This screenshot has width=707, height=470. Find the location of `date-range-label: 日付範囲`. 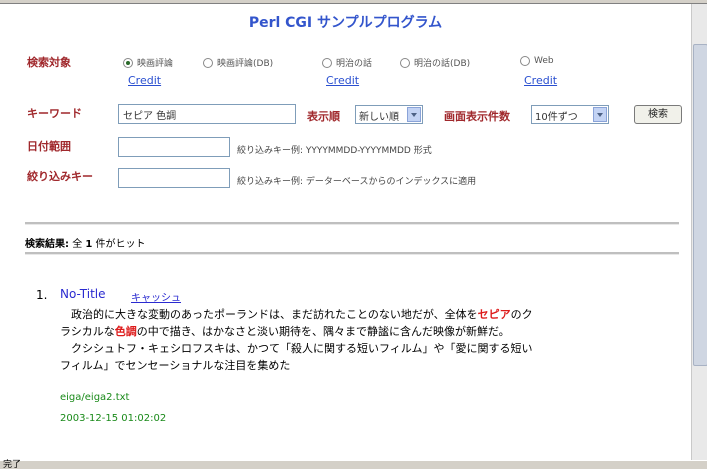

date-range-label: 日付範囲 is located at coordinates (49, 146).